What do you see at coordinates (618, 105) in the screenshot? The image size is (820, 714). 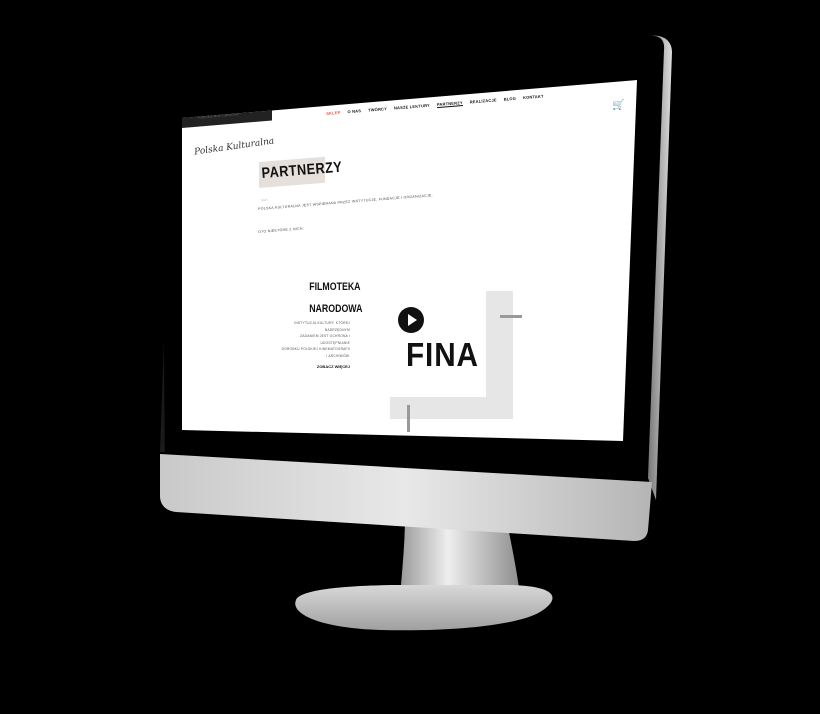 I see `cart-icon: 🛒` at bounding box center [618, 105].